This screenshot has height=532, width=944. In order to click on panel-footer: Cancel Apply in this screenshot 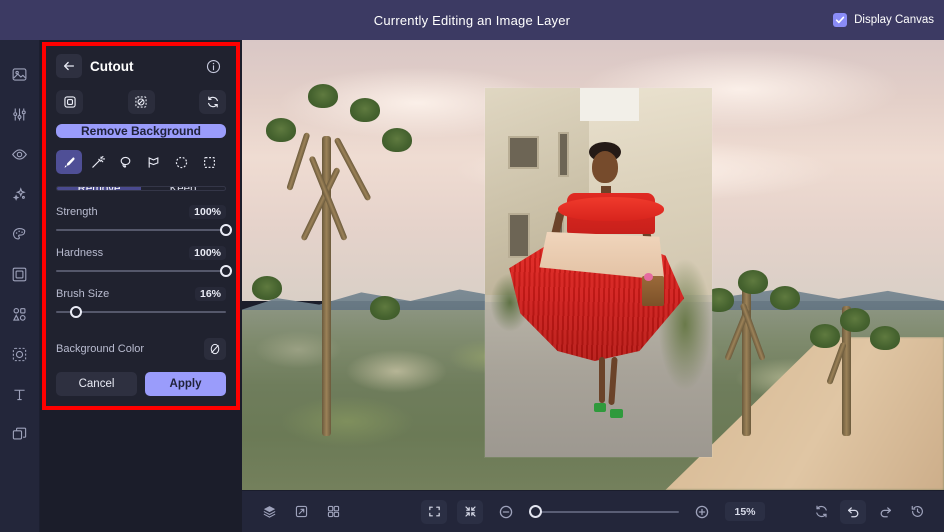, I will do `click(141, 384)`.